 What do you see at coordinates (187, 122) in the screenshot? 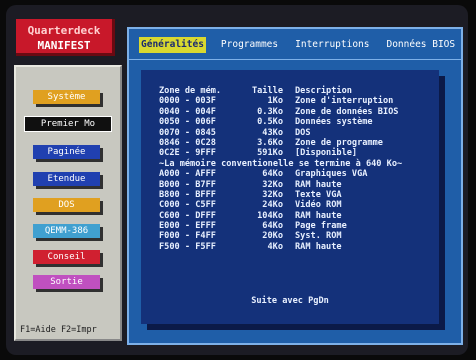
I see `cell-zone: 0050 - 006F` at bounding box center [187, 122].